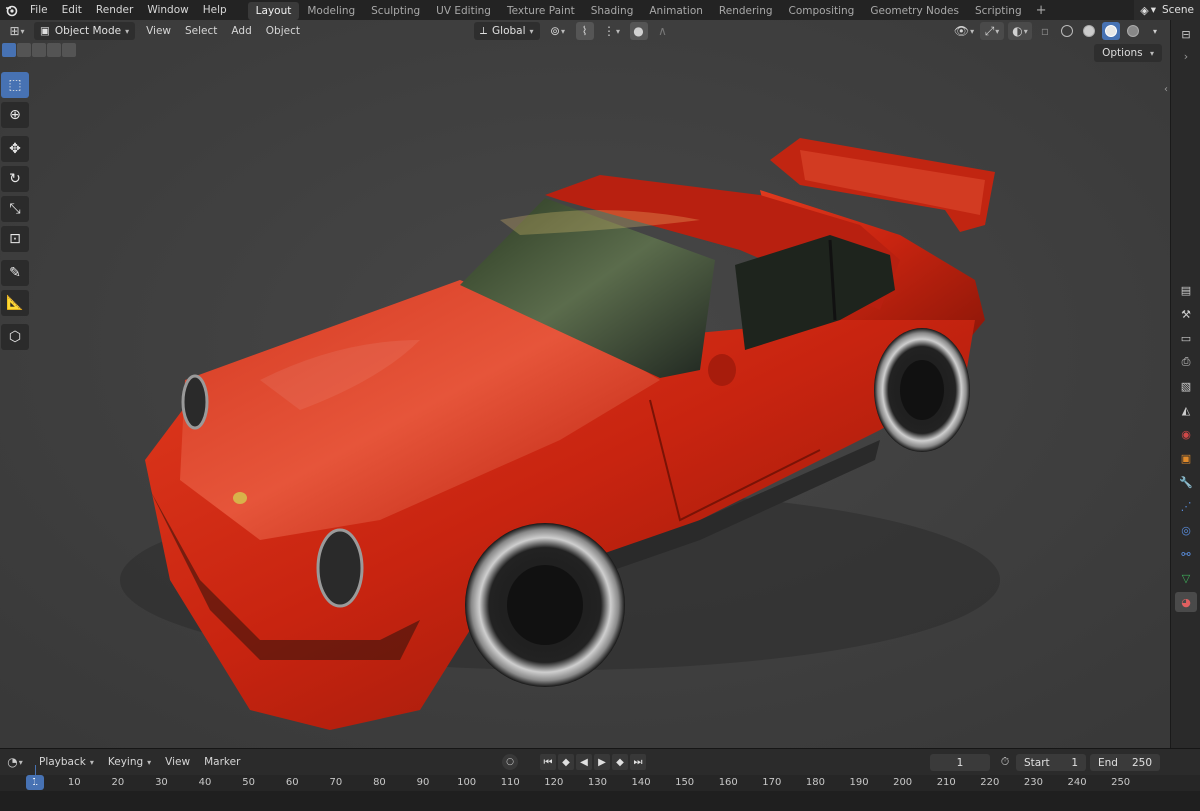 The width and height of the screenshot is (1200, 811). I want to click on viewport-menu-select: Select, so click(201, 31).